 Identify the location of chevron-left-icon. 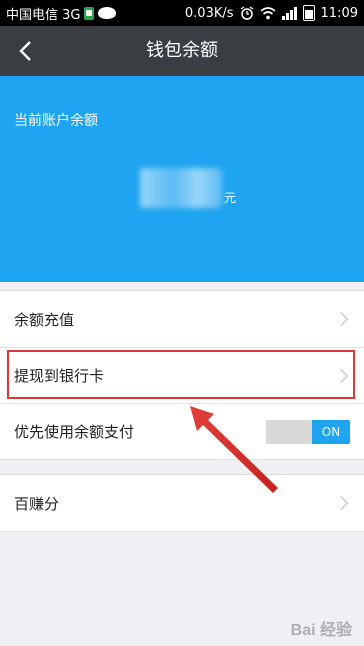
(25, 51).